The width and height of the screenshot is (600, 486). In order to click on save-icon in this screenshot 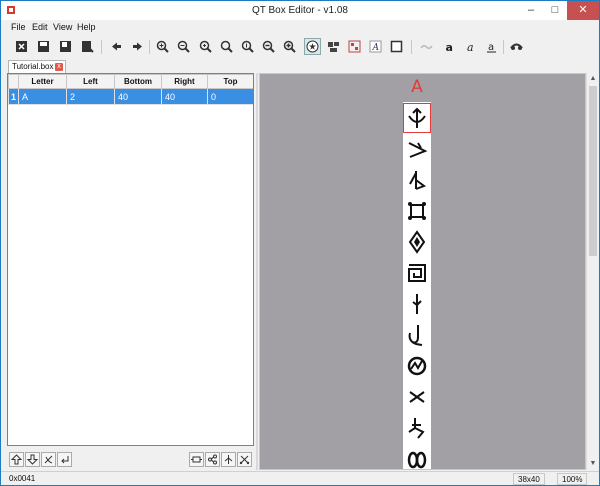, I will do `click(43, 46)`.